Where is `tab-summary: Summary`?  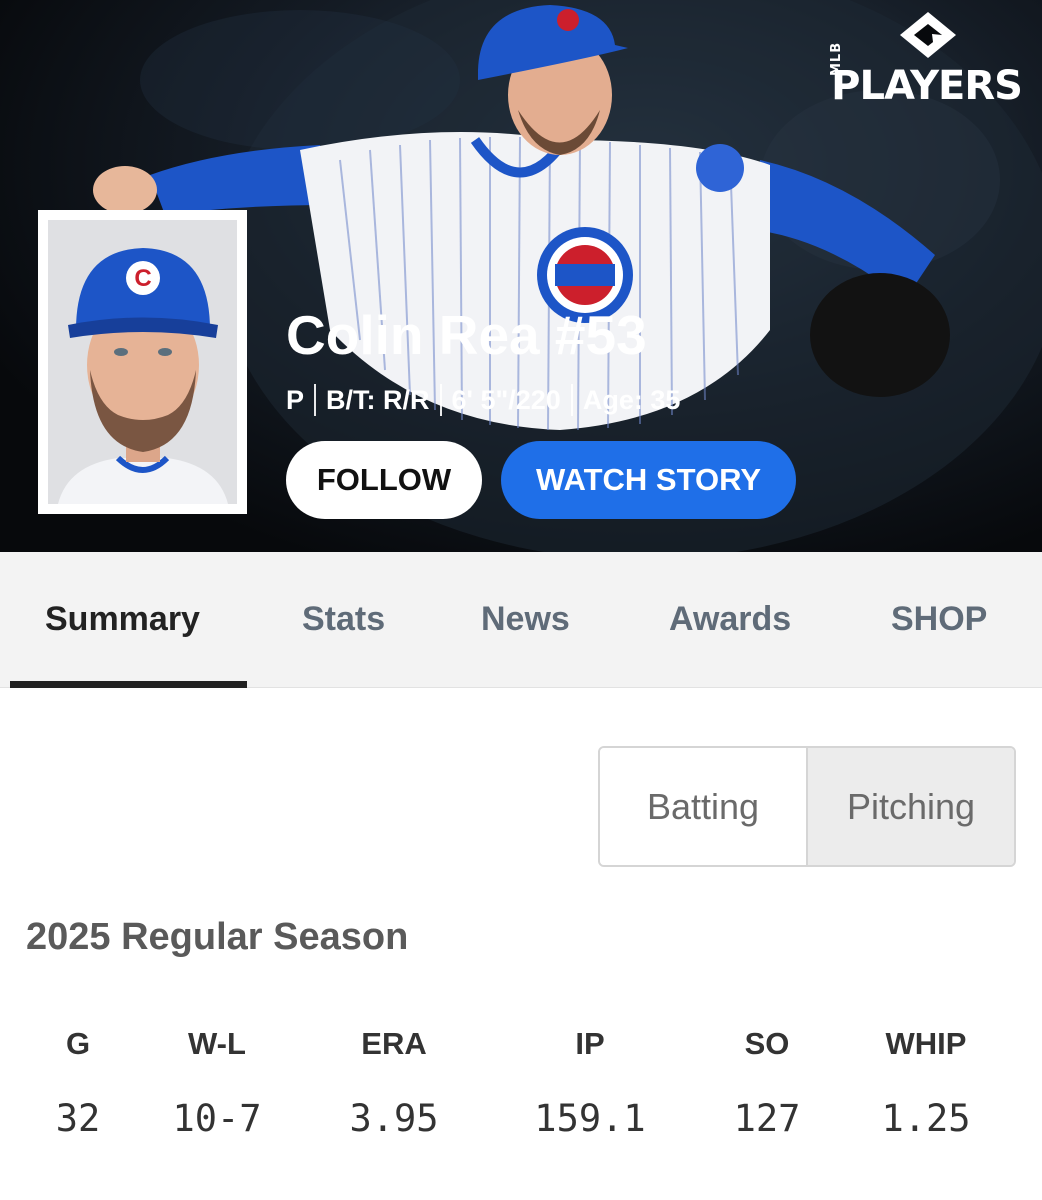
tab-summary: Summary is located at coordinates (122, 619).